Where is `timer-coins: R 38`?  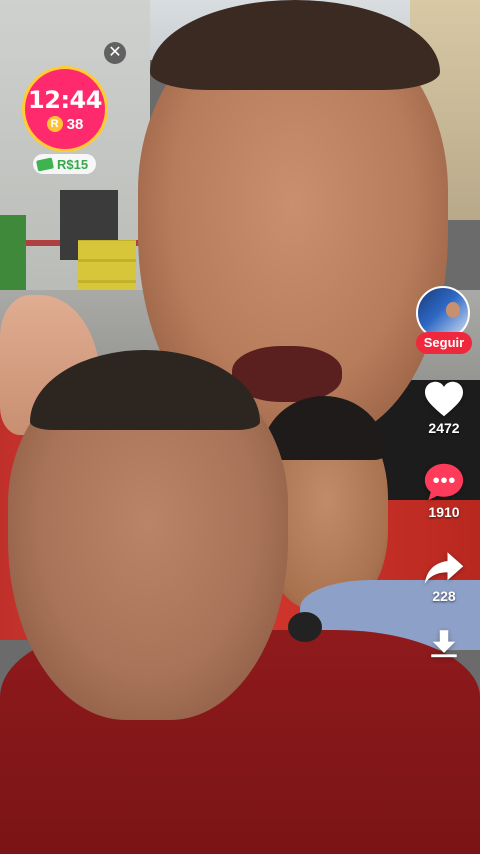
timer-coins: R 38 is located at coordinates (65, 124).